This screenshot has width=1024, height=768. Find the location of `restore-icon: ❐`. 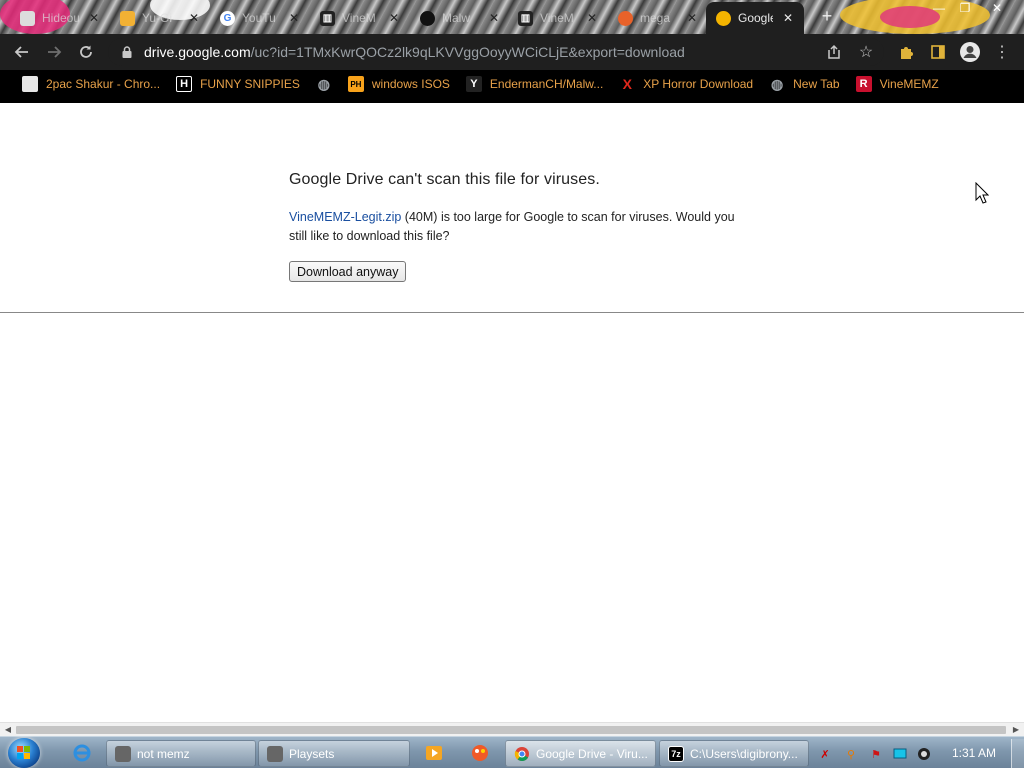

restore-icon: ❐ is located at coordinates (965, 9).